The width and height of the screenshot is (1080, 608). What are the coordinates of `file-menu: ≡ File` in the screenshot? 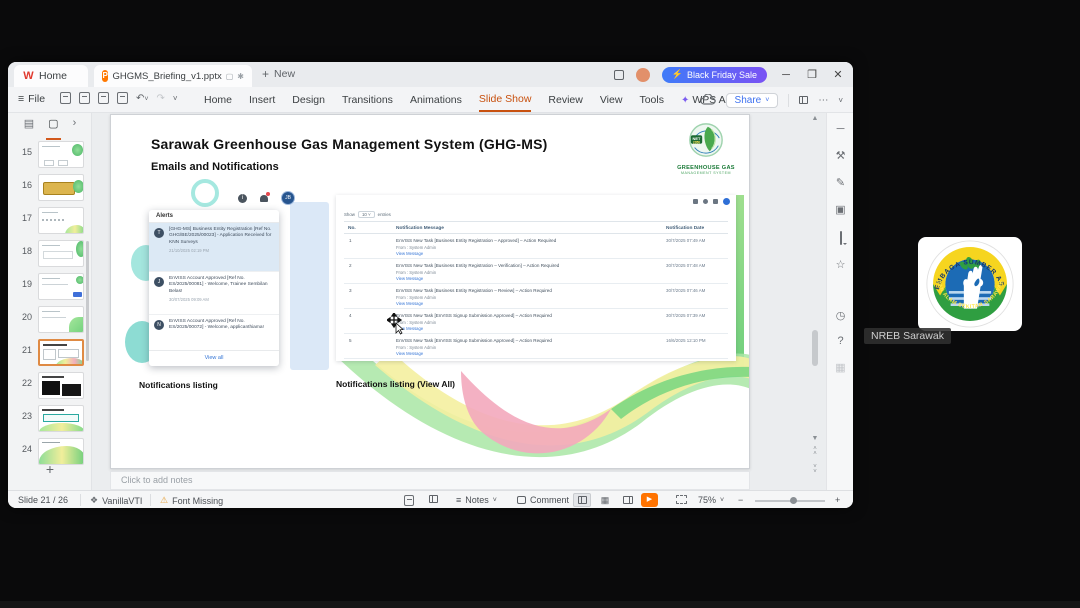 It's located at (31, 99).